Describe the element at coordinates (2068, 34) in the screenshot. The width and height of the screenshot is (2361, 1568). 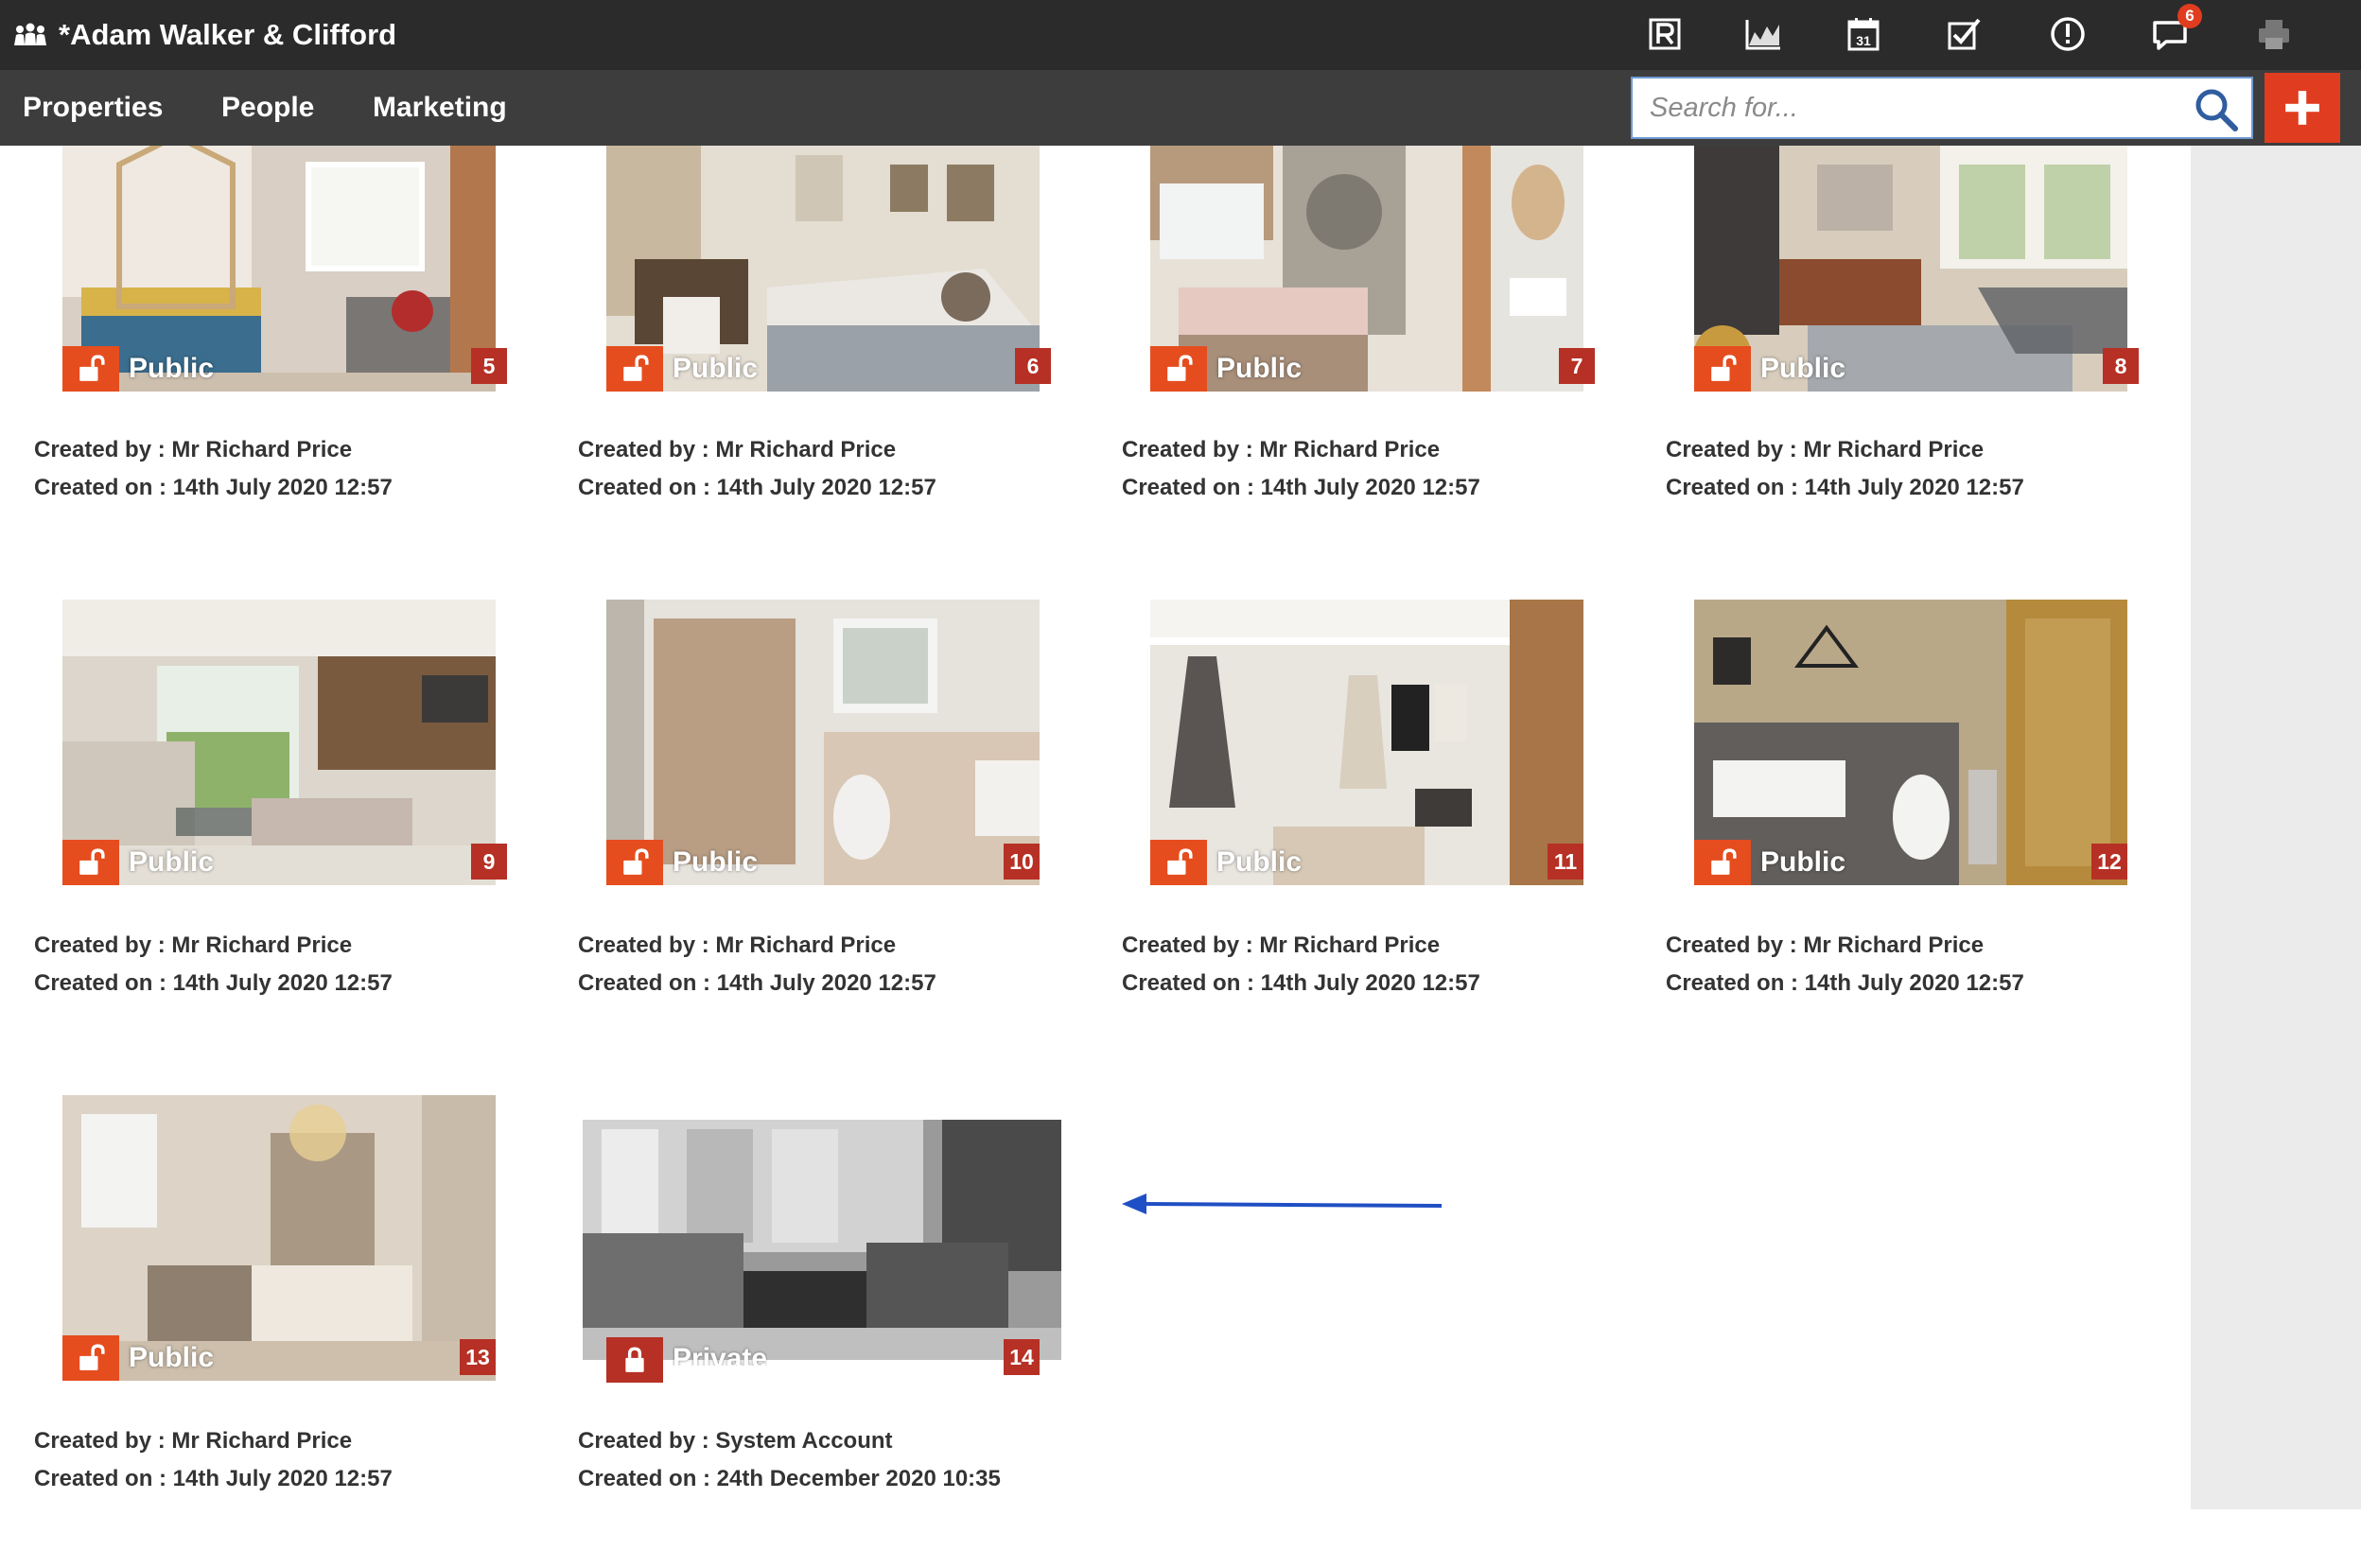
I see `alert-icon` at that location.